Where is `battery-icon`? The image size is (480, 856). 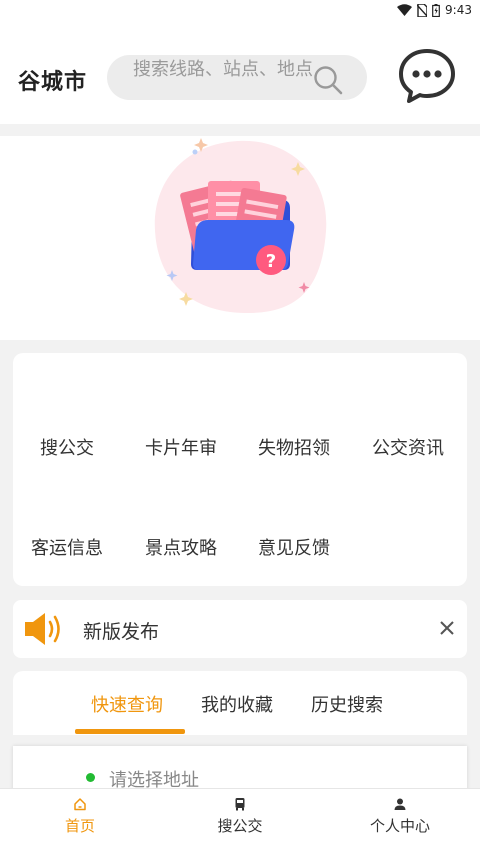
battery-icon is located at coordinates (436, 10).